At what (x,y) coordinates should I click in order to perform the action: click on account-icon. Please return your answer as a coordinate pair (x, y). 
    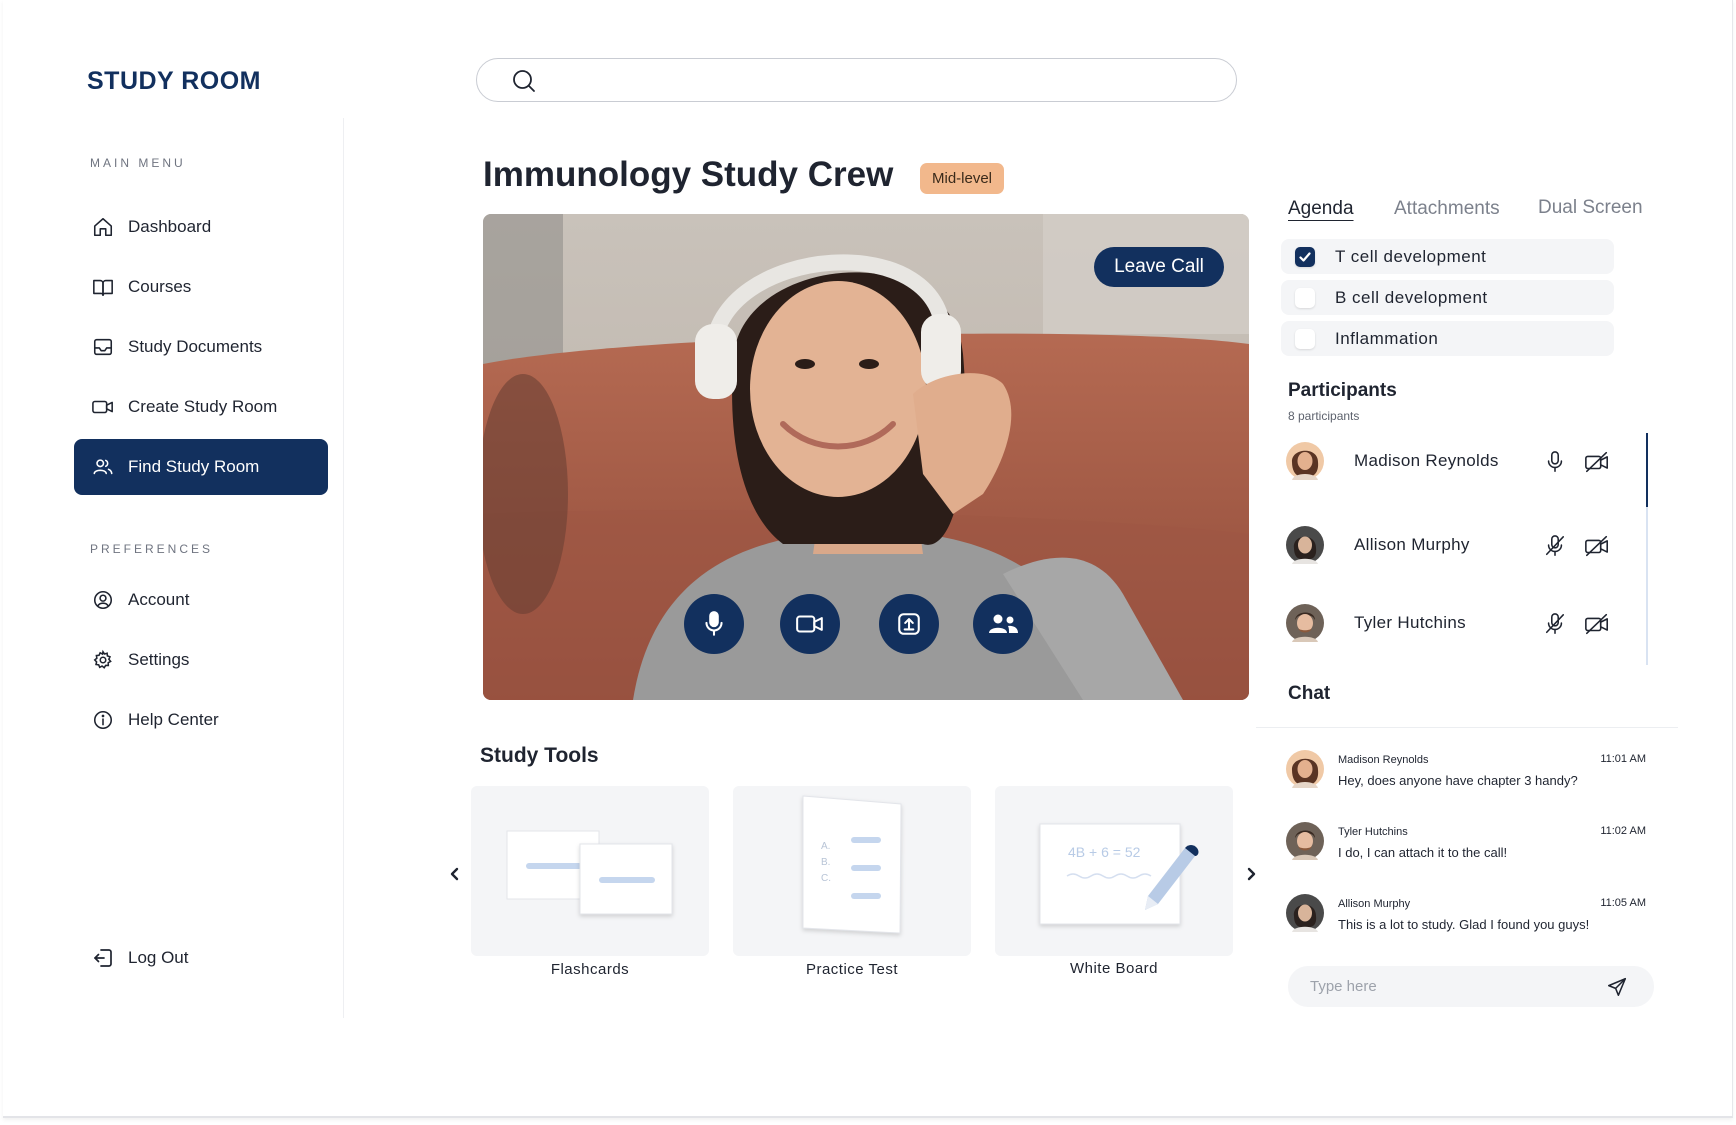
    Looking at the image, I should click on (103, 600).